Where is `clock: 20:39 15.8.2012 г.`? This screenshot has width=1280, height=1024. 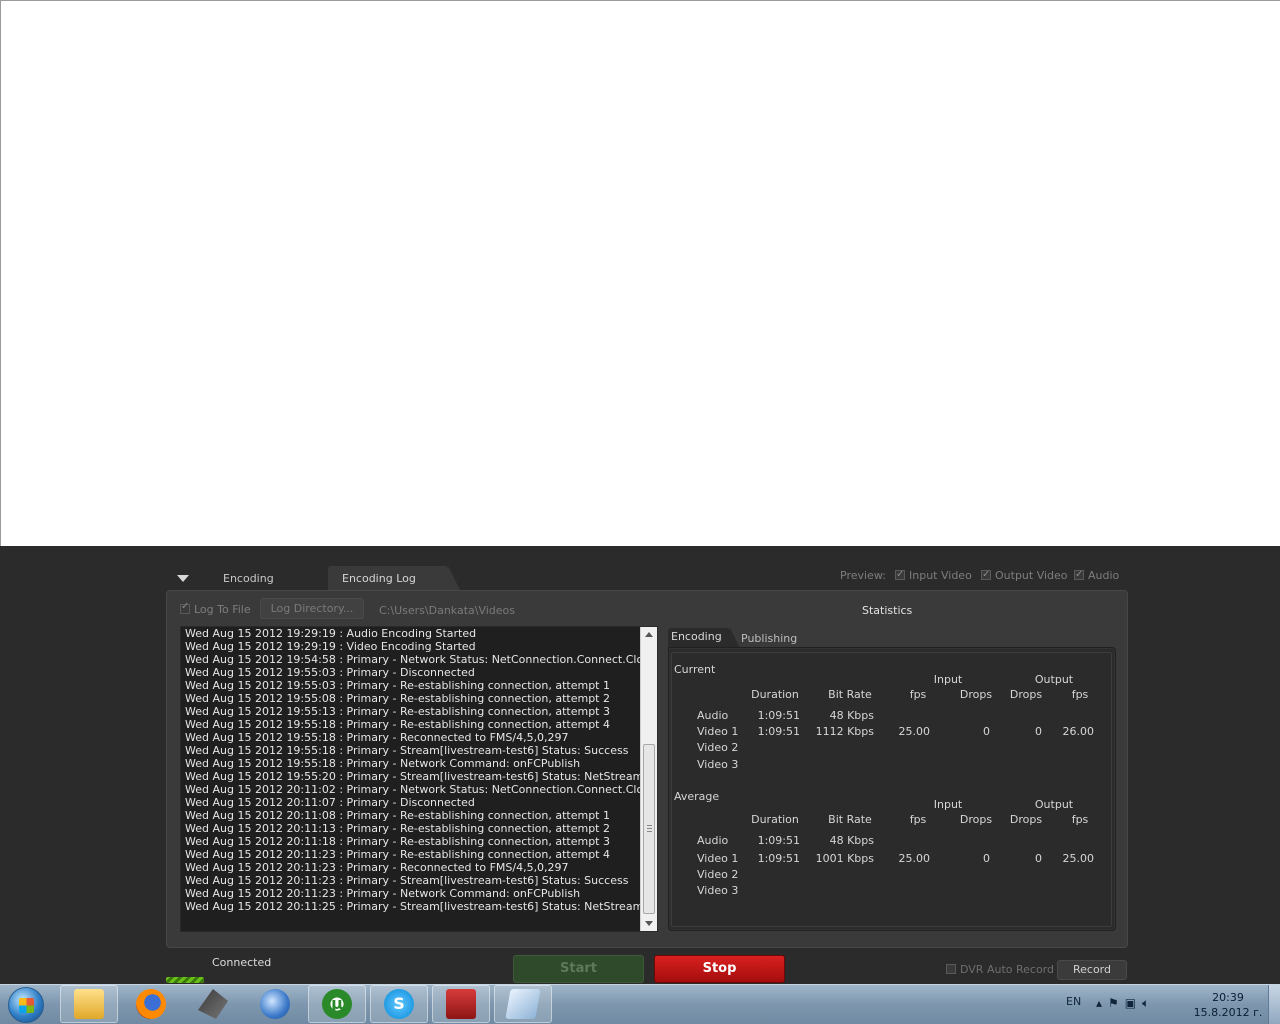
clock: 20:39 15.8.2012 г. is located at coordinates (1228, 1005).